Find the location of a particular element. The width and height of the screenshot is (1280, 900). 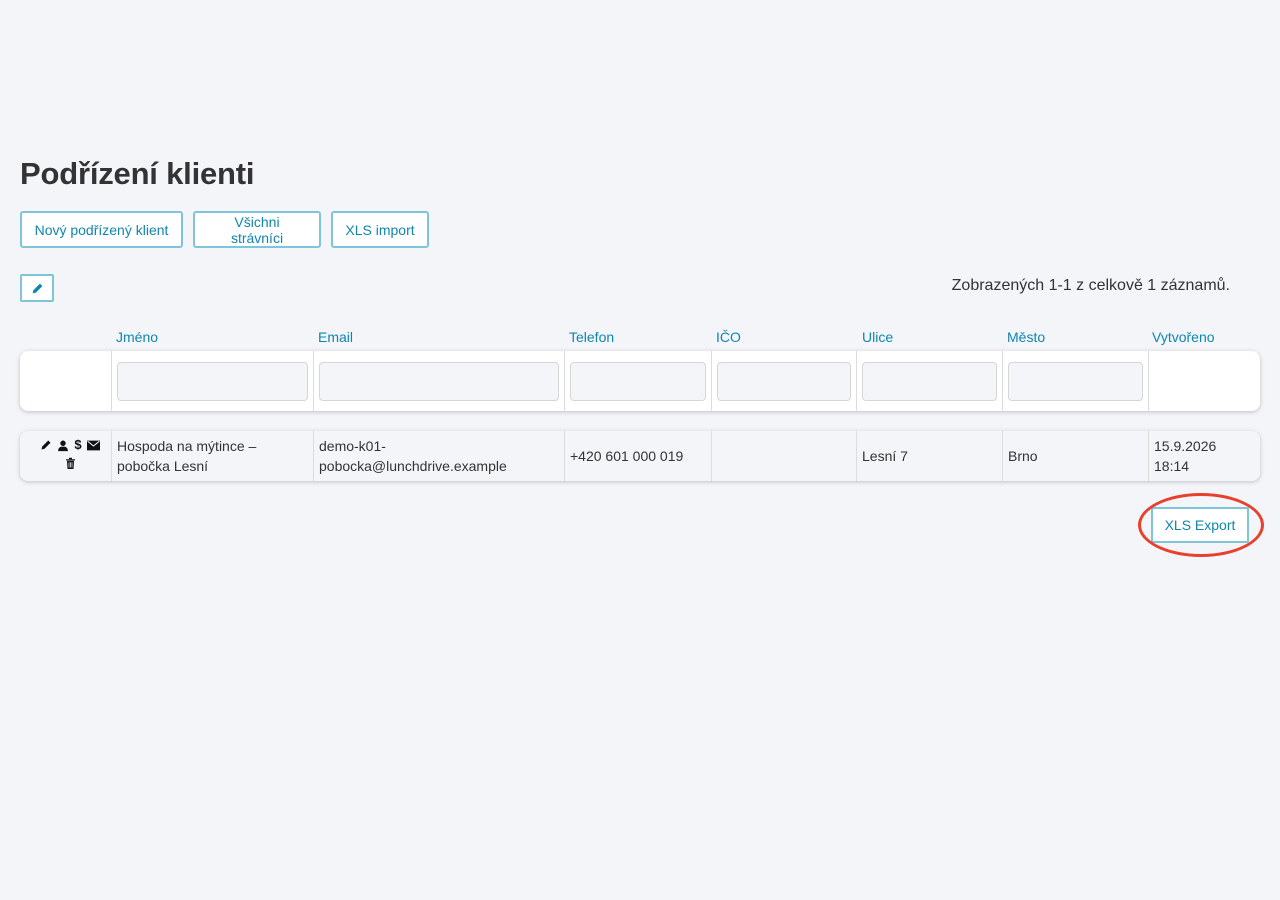

cell-city: Brno is located at coordinates (1023, 456).